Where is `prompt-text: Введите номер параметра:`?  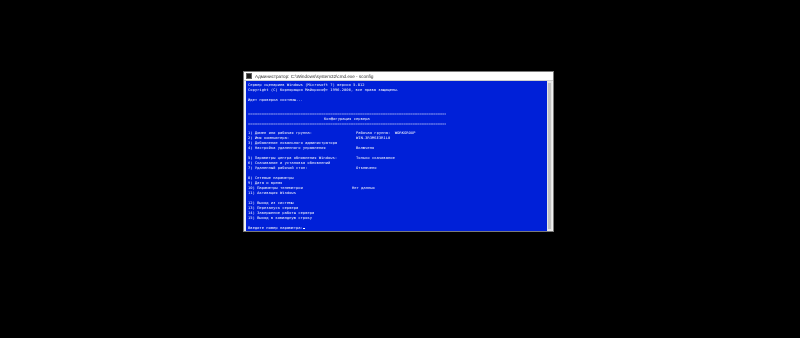 prompt-text: Введите номер параметра: is located at coordinates (275, 227).